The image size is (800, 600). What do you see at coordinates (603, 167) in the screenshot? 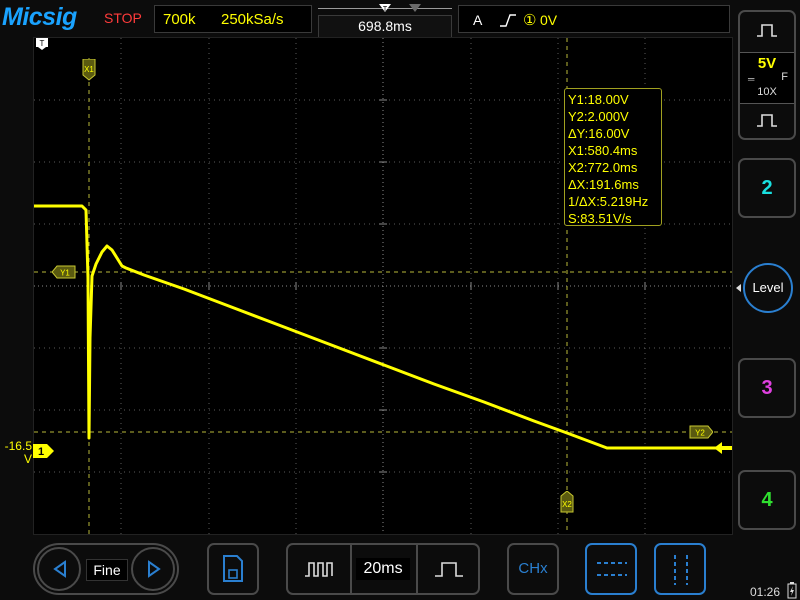
I see `measurement-item: X2:772.0ms` at bounding box center [603, 167].